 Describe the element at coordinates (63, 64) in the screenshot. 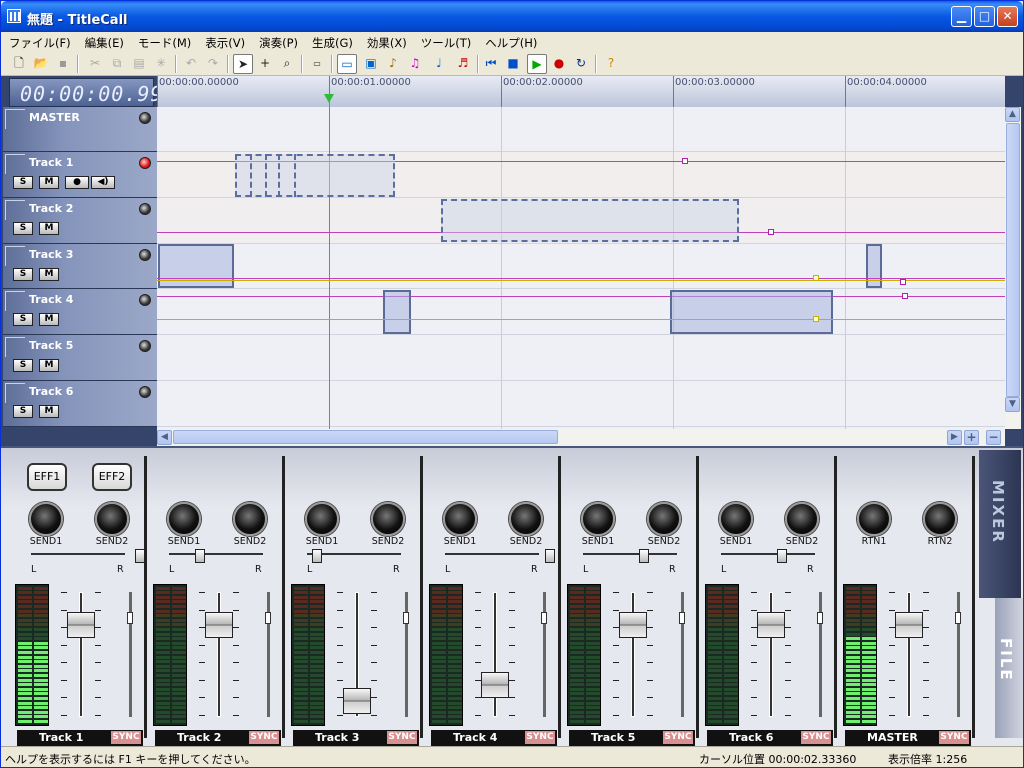

I see `save-icon: ▪` at that location.